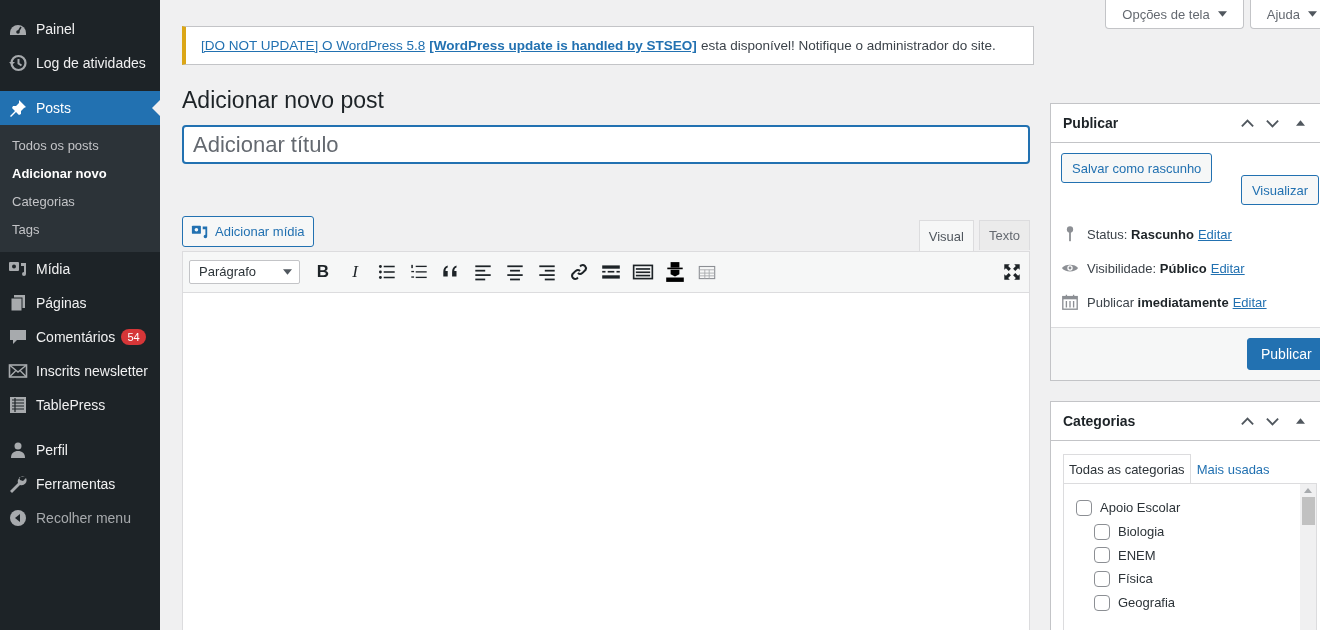 This screenshot has height=630, width=1320. What do you see at coordinates (18, 63) in the screenshot?
I see `history-icon` at bounding box center [18, 63].